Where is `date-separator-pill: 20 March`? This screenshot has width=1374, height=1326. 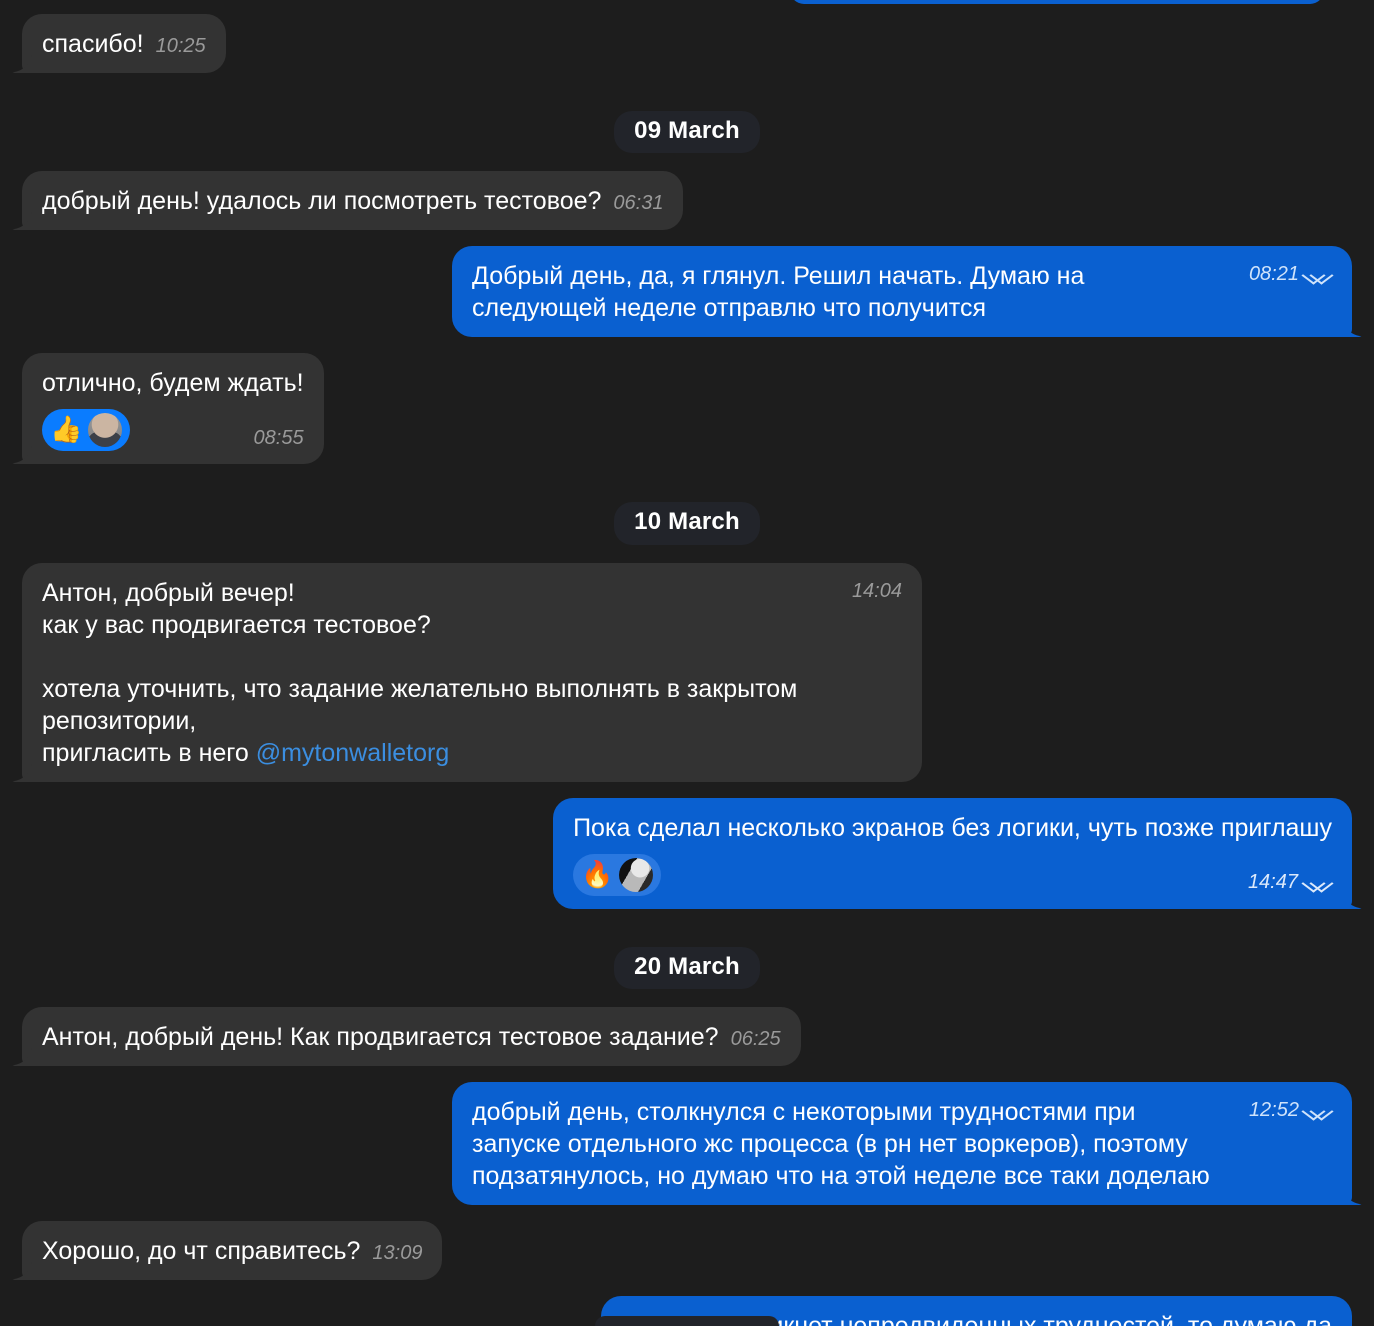
date-separator-pill: 20 March is located at coordinates (687, 968).